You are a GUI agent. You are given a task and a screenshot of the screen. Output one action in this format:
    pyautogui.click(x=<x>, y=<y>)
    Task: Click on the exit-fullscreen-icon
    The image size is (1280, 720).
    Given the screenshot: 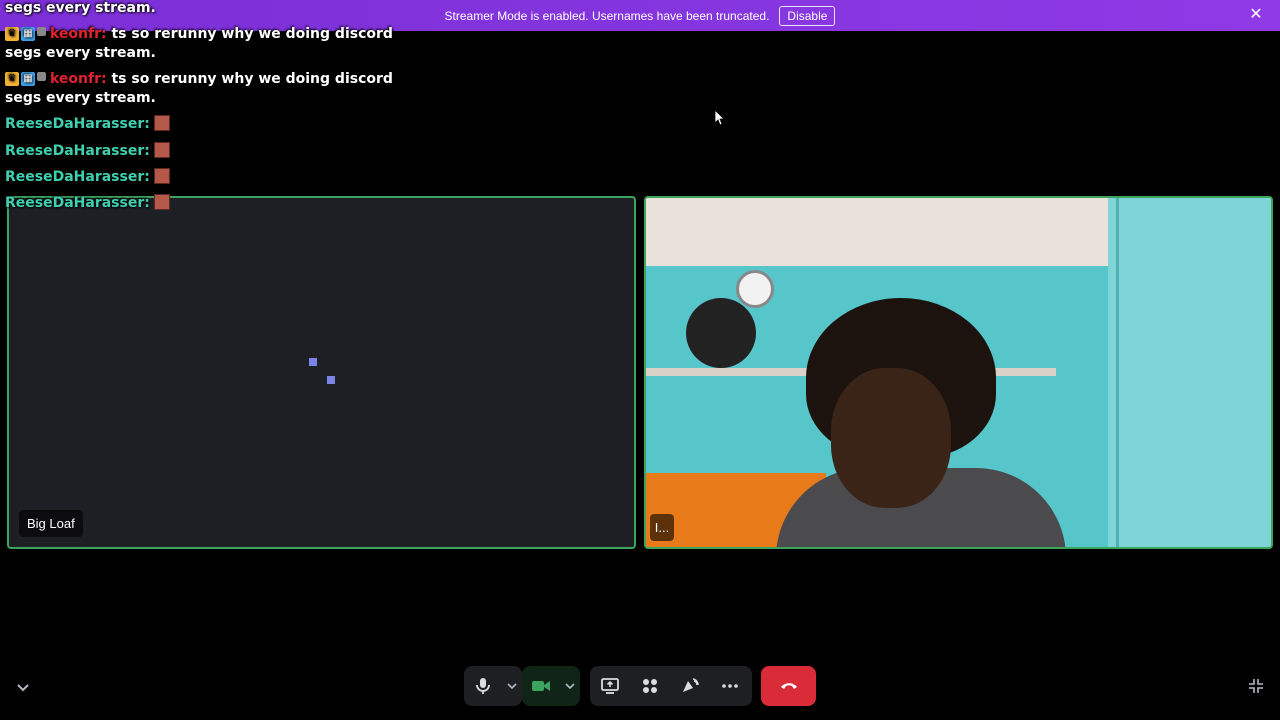 What is the action you would take?
    pyautogui.click(x=1256, y=686)
    